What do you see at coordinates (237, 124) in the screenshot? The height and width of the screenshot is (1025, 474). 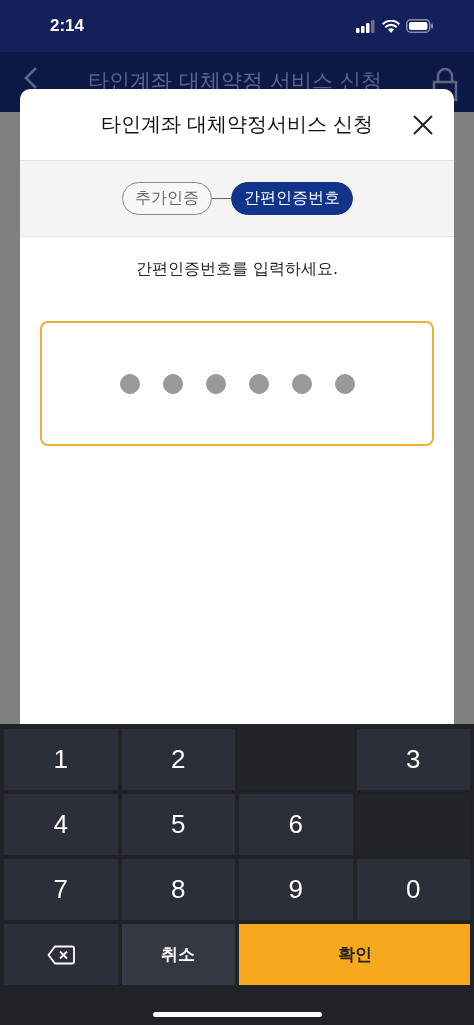 I see `dialog-title: 타인계좌 대체약정서비스 신청` at bounding box center [237, 124].